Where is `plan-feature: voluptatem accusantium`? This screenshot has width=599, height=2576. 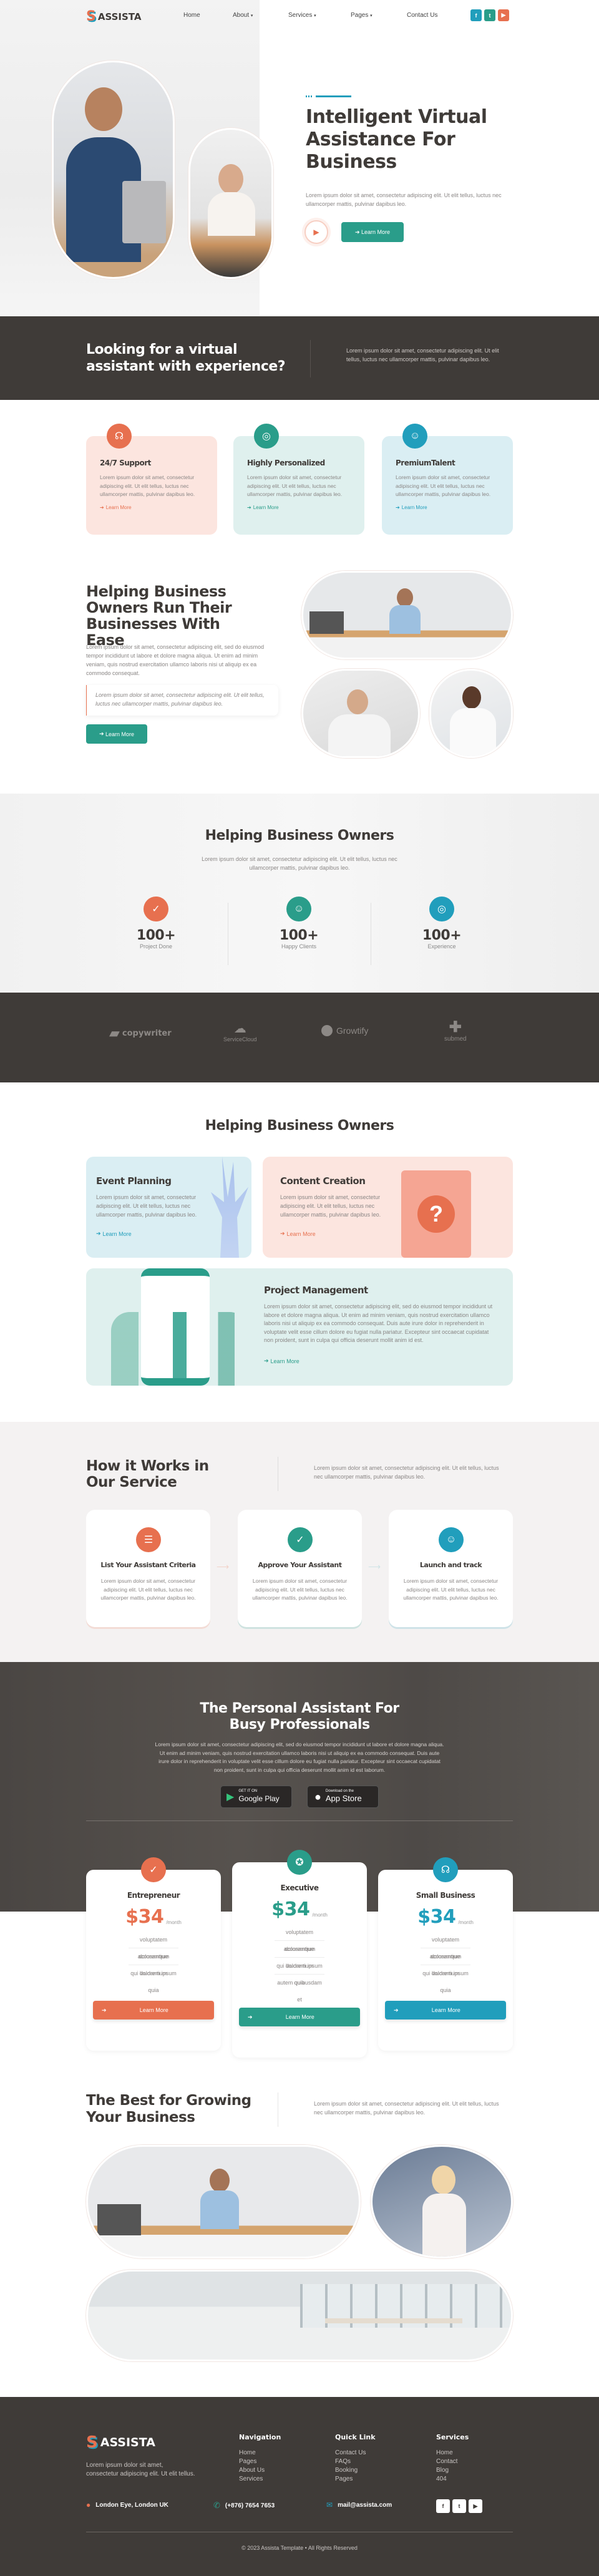 plan-feature: voluptatem accusantium is located at coordinates (153, 1946).